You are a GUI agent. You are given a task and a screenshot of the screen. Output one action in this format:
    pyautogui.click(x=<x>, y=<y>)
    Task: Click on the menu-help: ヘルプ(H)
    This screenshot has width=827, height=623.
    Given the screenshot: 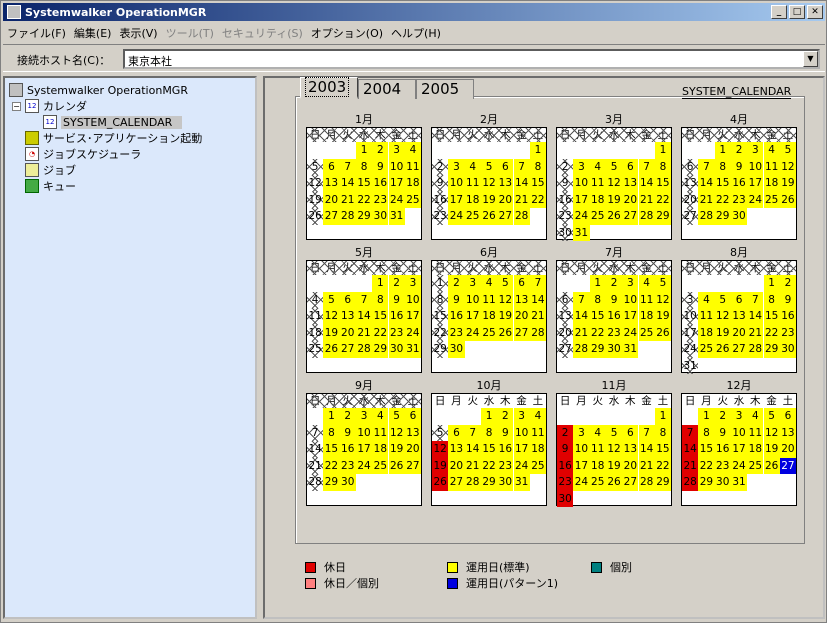 What is the action you would take?
    pyautogui.click(x=416, y=33)
    